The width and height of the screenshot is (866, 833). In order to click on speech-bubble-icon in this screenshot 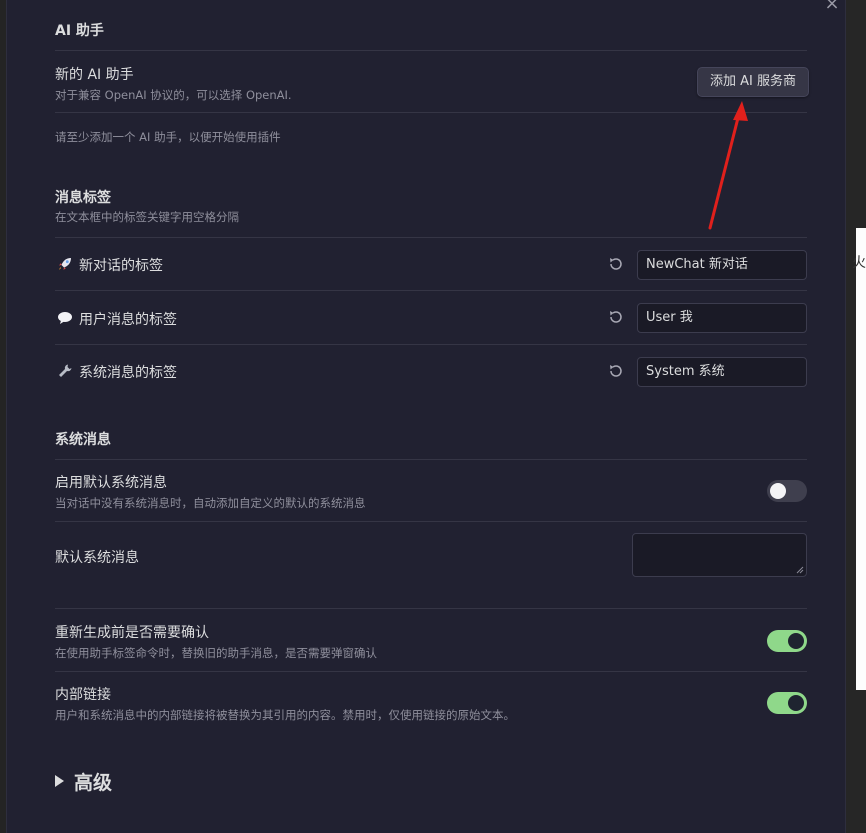, I will do `click(65, 318)`.